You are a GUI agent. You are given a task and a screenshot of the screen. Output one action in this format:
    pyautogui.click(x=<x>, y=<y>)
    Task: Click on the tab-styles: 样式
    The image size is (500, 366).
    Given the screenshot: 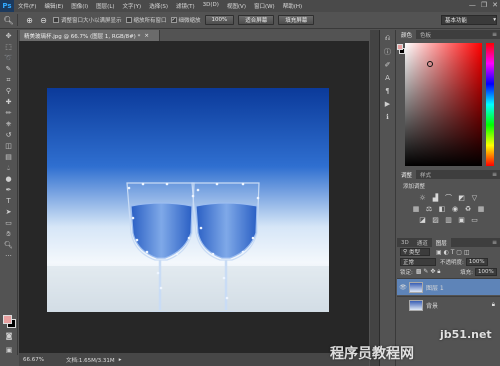 What is the action you would take?
    pyautogui.click(x=425, y=174)
    